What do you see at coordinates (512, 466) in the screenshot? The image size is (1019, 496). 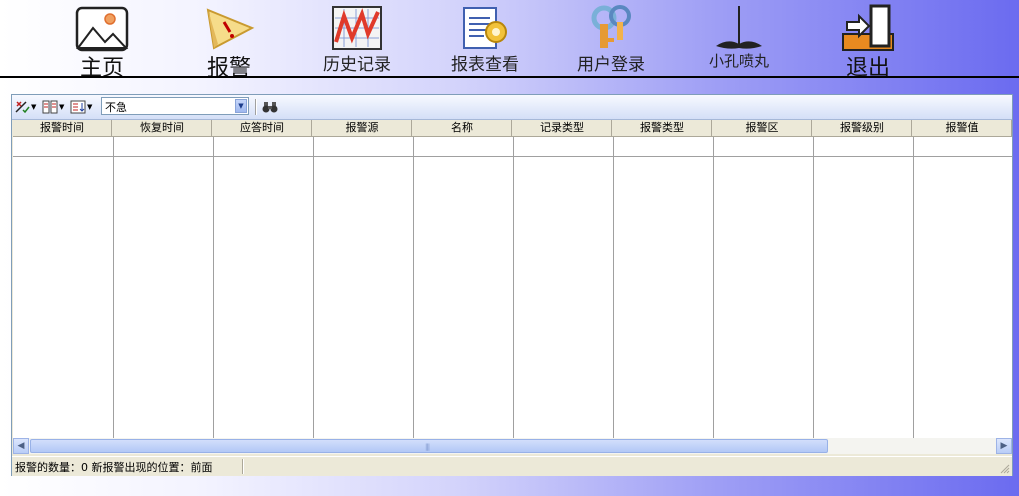 I see `status-bar: 报警的数量：0 新报警出现的位置：前面` at bounding box center [512, 466].